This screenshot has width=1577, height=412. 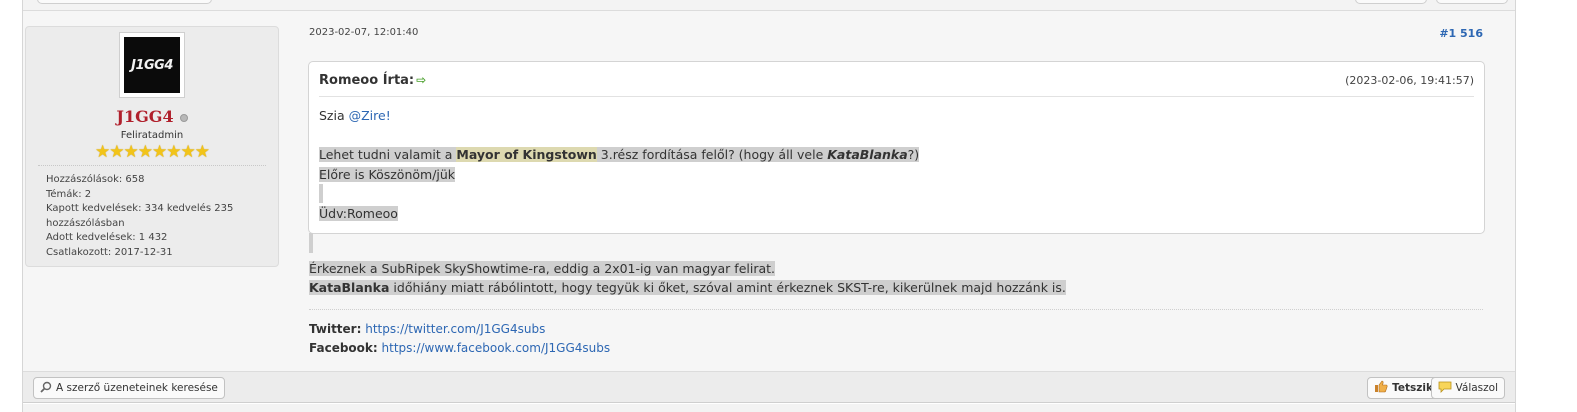 I want to click on avatar: J1GG4, so click(x=152, y=65).